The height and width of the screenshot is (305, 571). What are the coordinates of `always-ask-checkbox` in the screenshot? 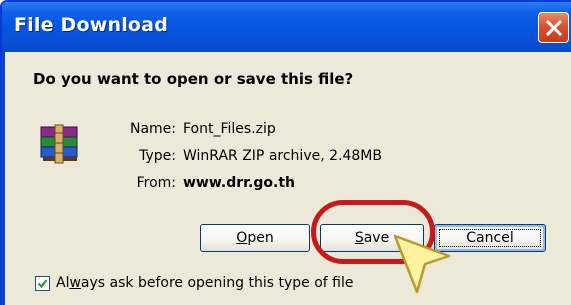 It's located at (42, 283).